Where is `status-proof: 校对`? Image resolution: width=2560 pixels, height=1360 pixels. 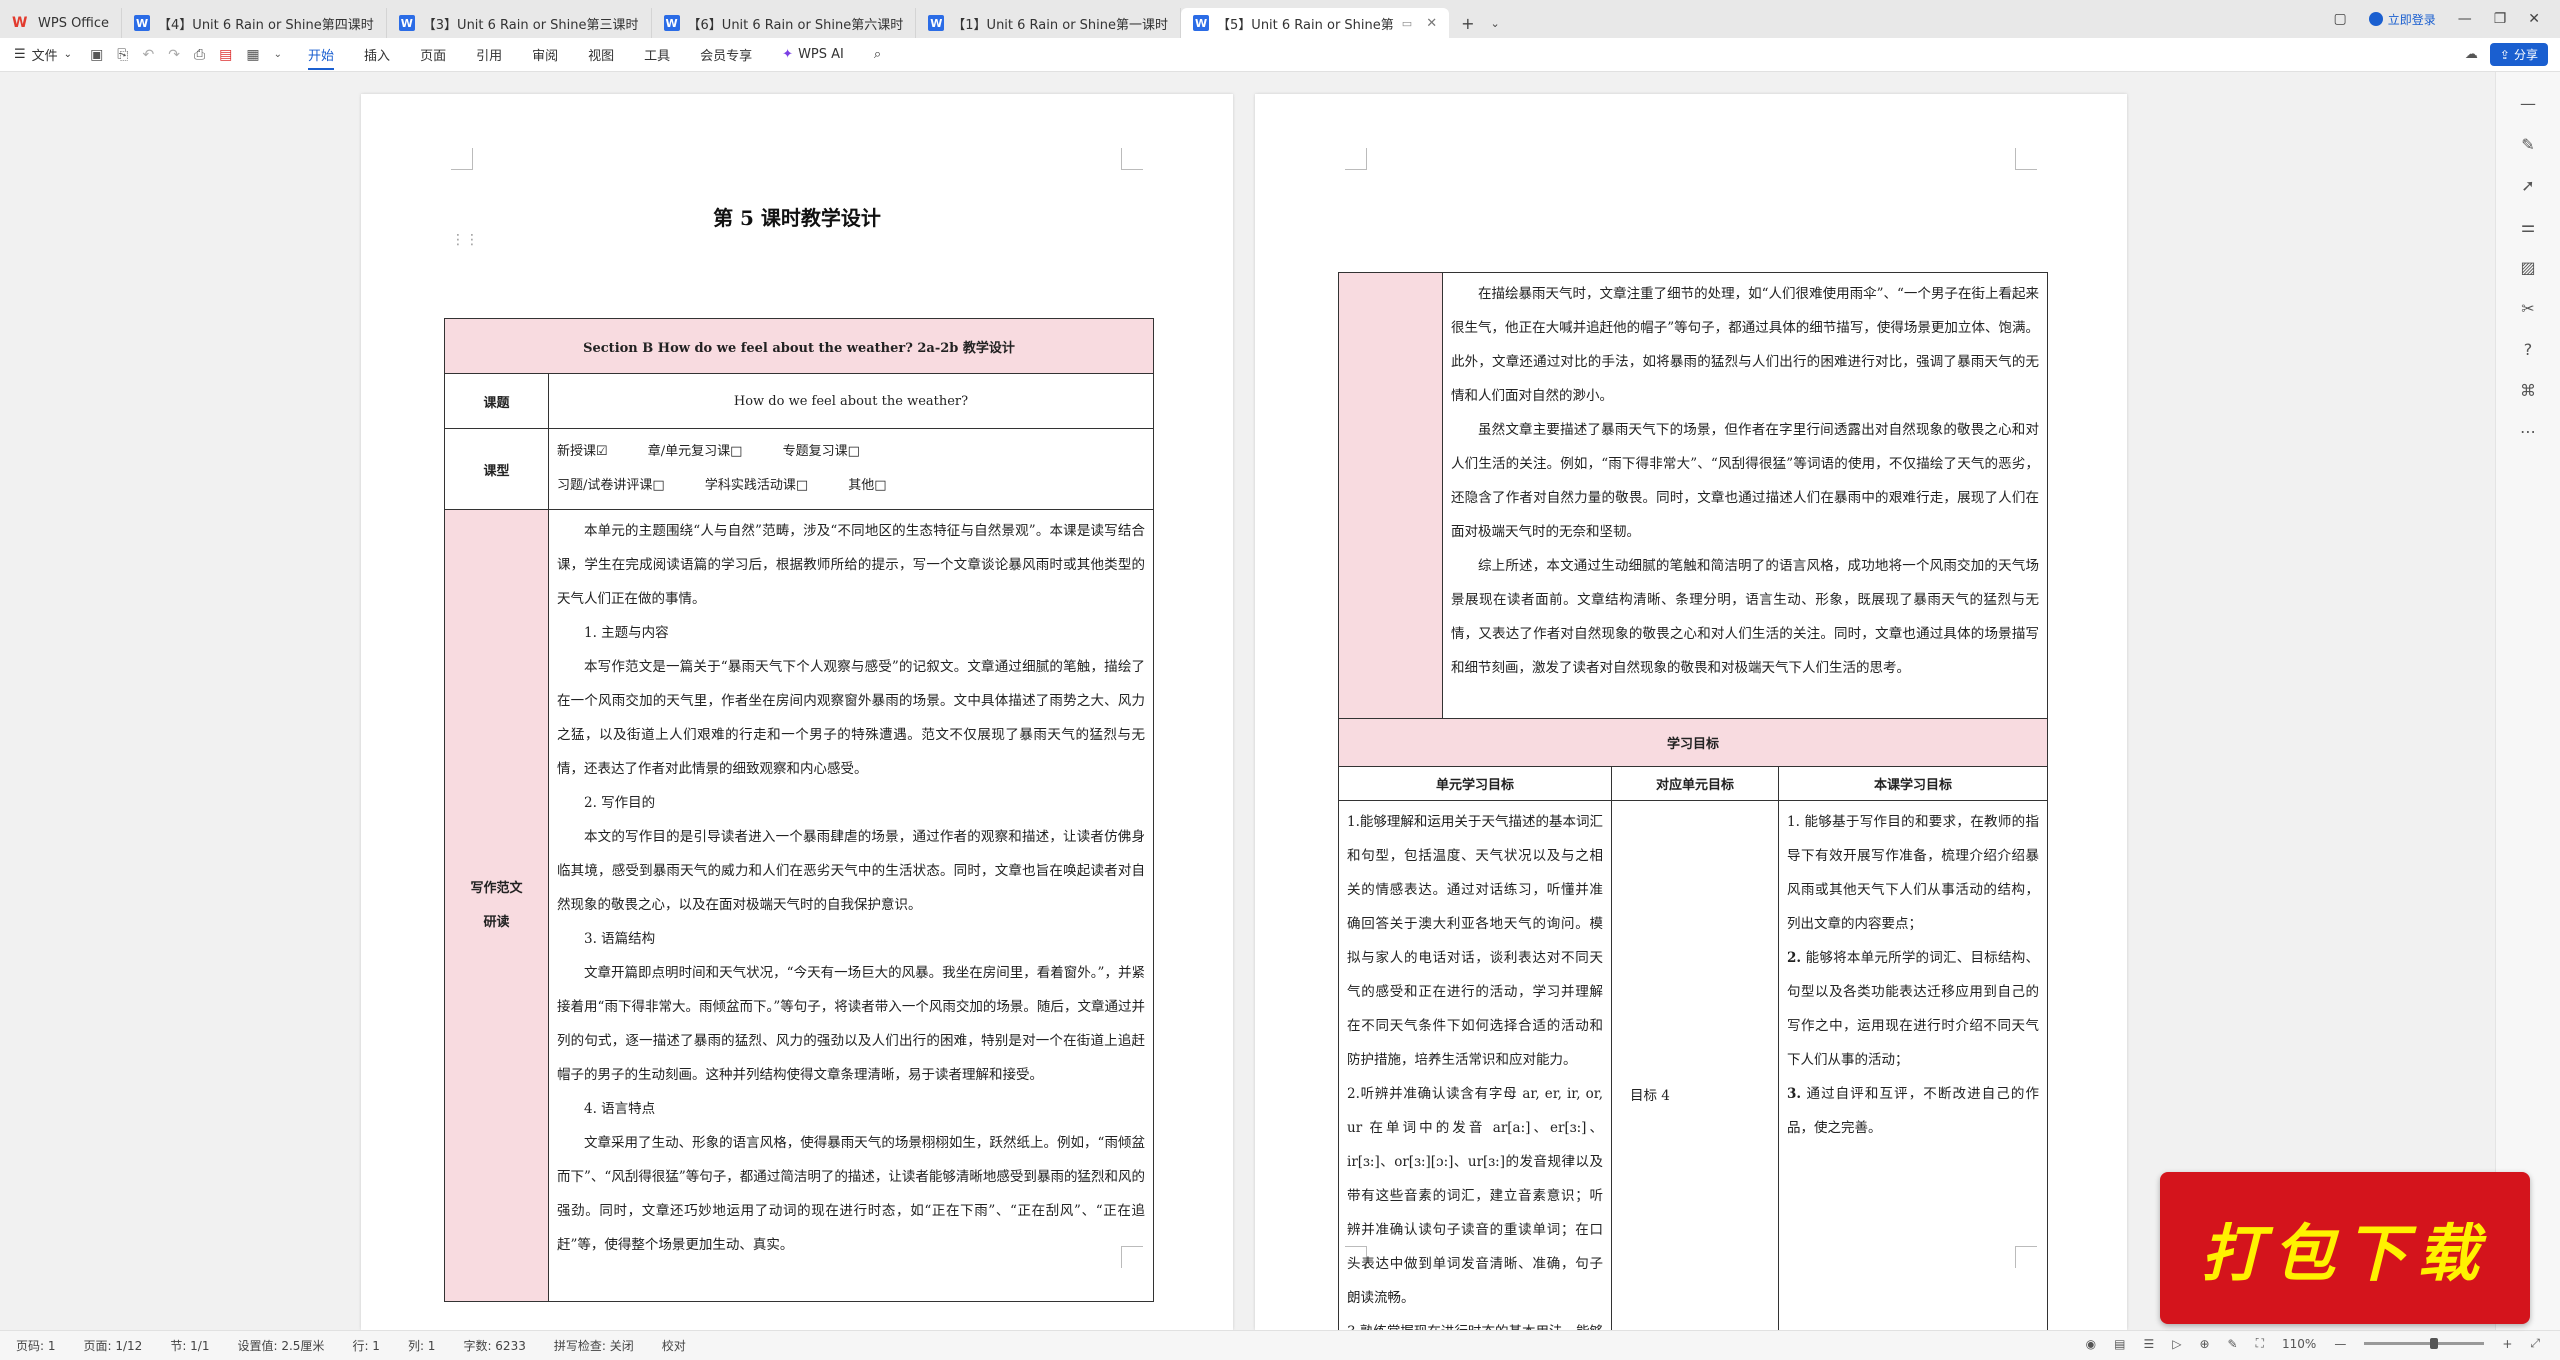 status-proof: 校对 is located at coordinates (674, 1345).